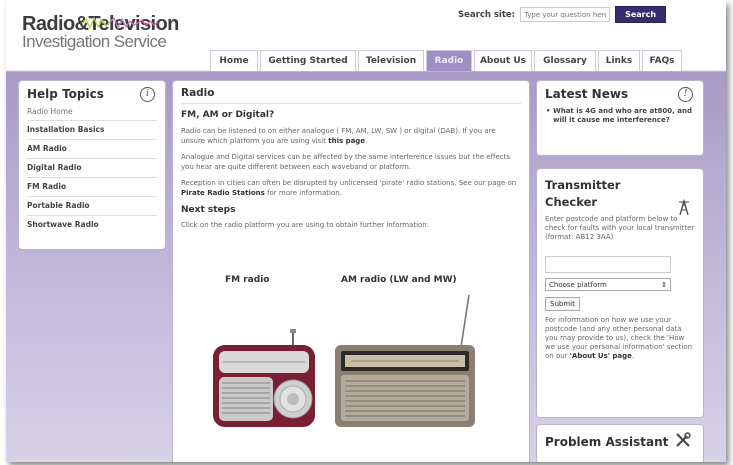  I want to click on site-search: Search site: Search, so click(562, 14).